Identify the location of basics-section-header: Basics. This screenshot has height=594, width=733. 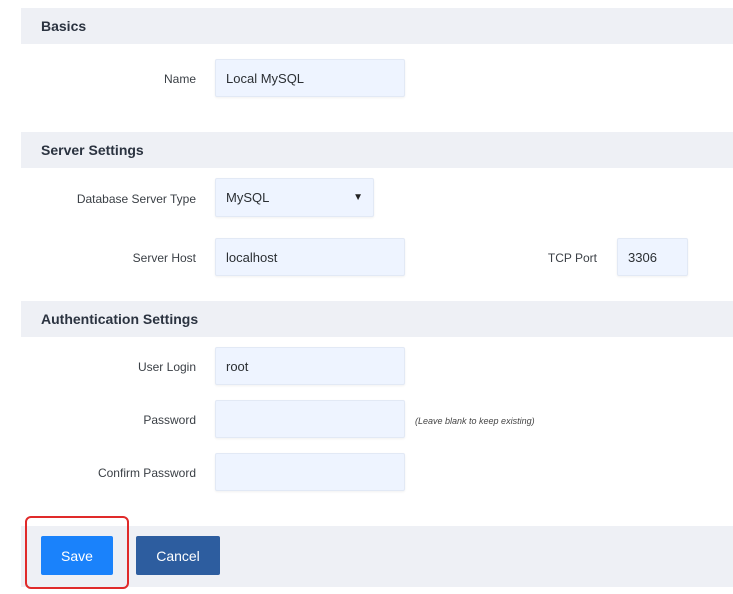
(377, 26).